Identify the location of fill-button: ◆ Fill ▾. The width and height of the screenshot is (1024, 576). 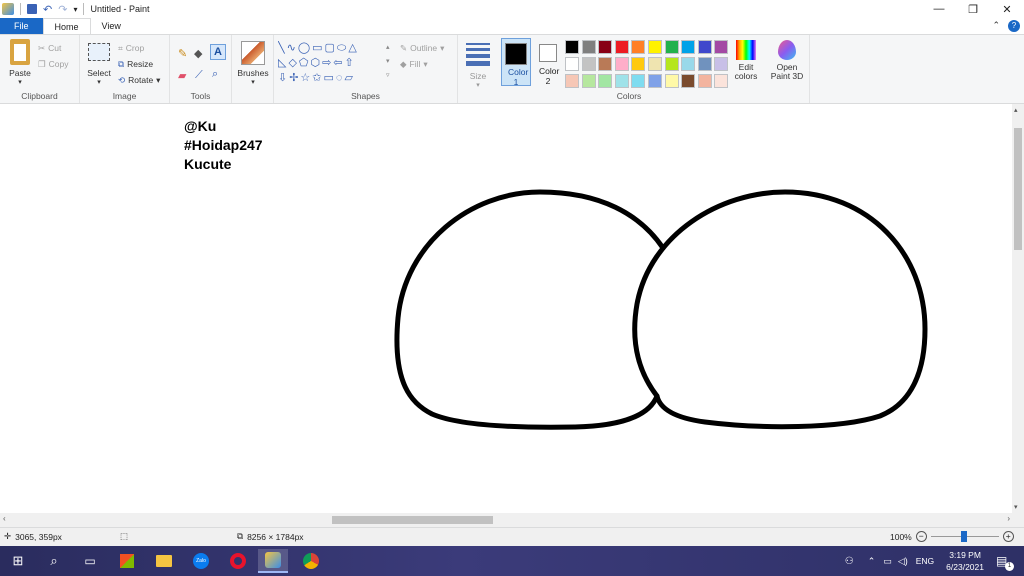
(422, 64).